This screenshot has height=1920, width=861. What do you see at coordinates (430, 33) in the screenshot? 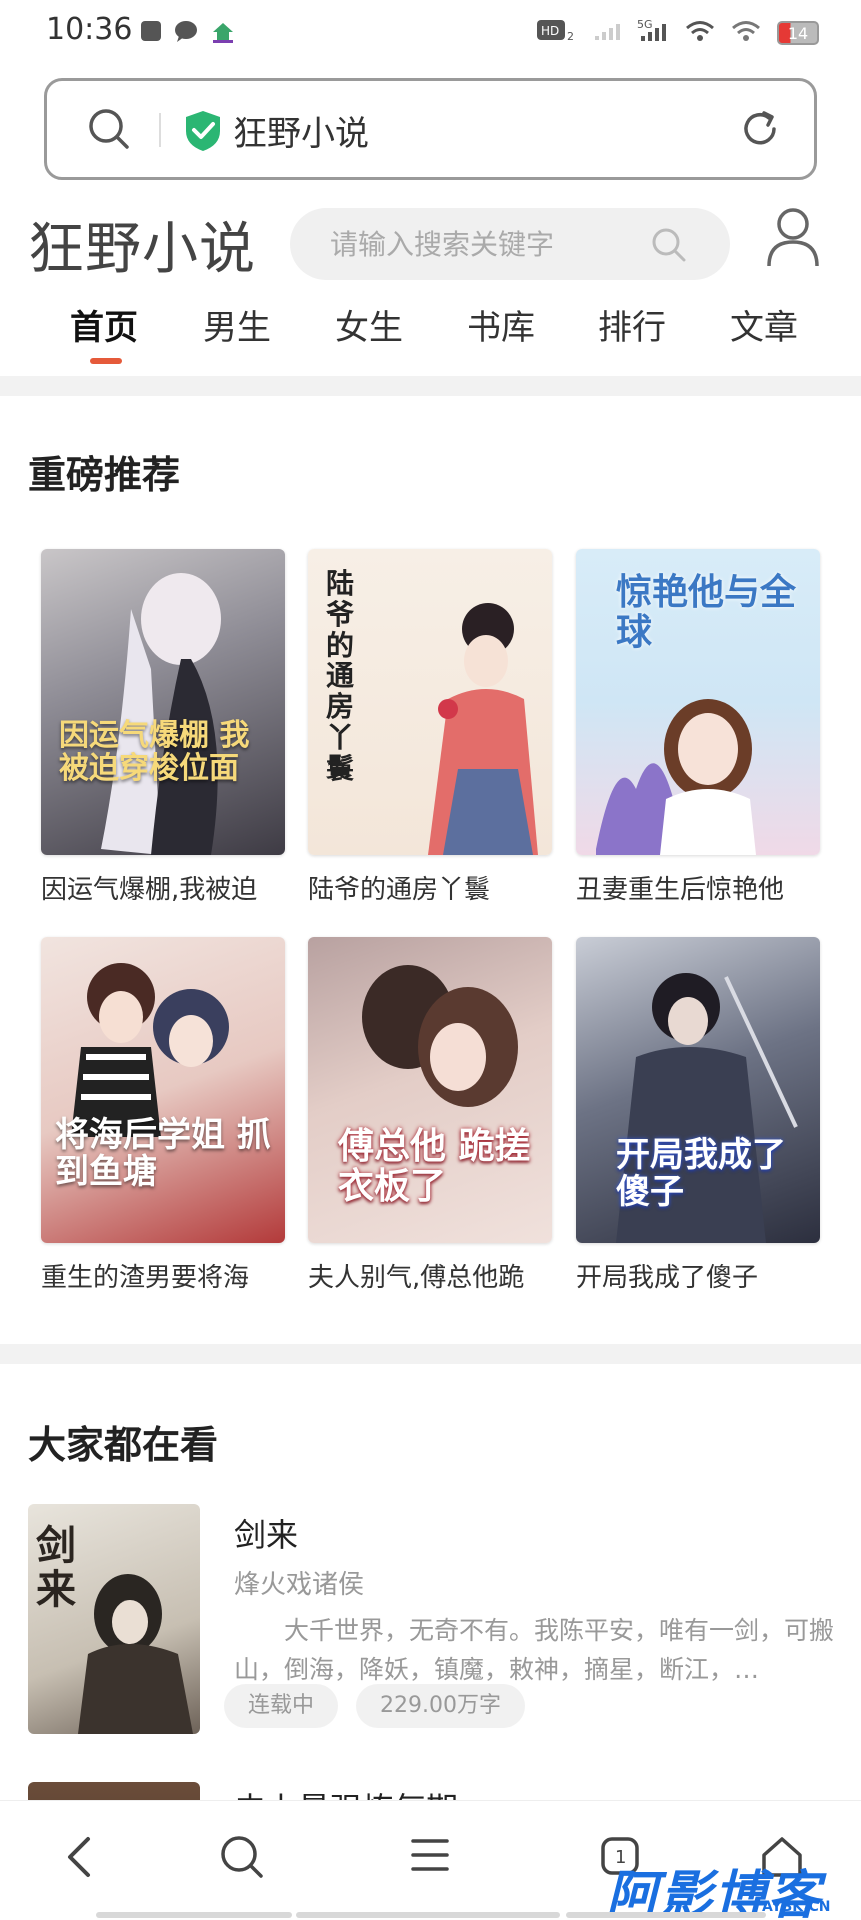
I see `status-bar: 10:36 HD 2 5G 14` at bounding box center [430, 33].